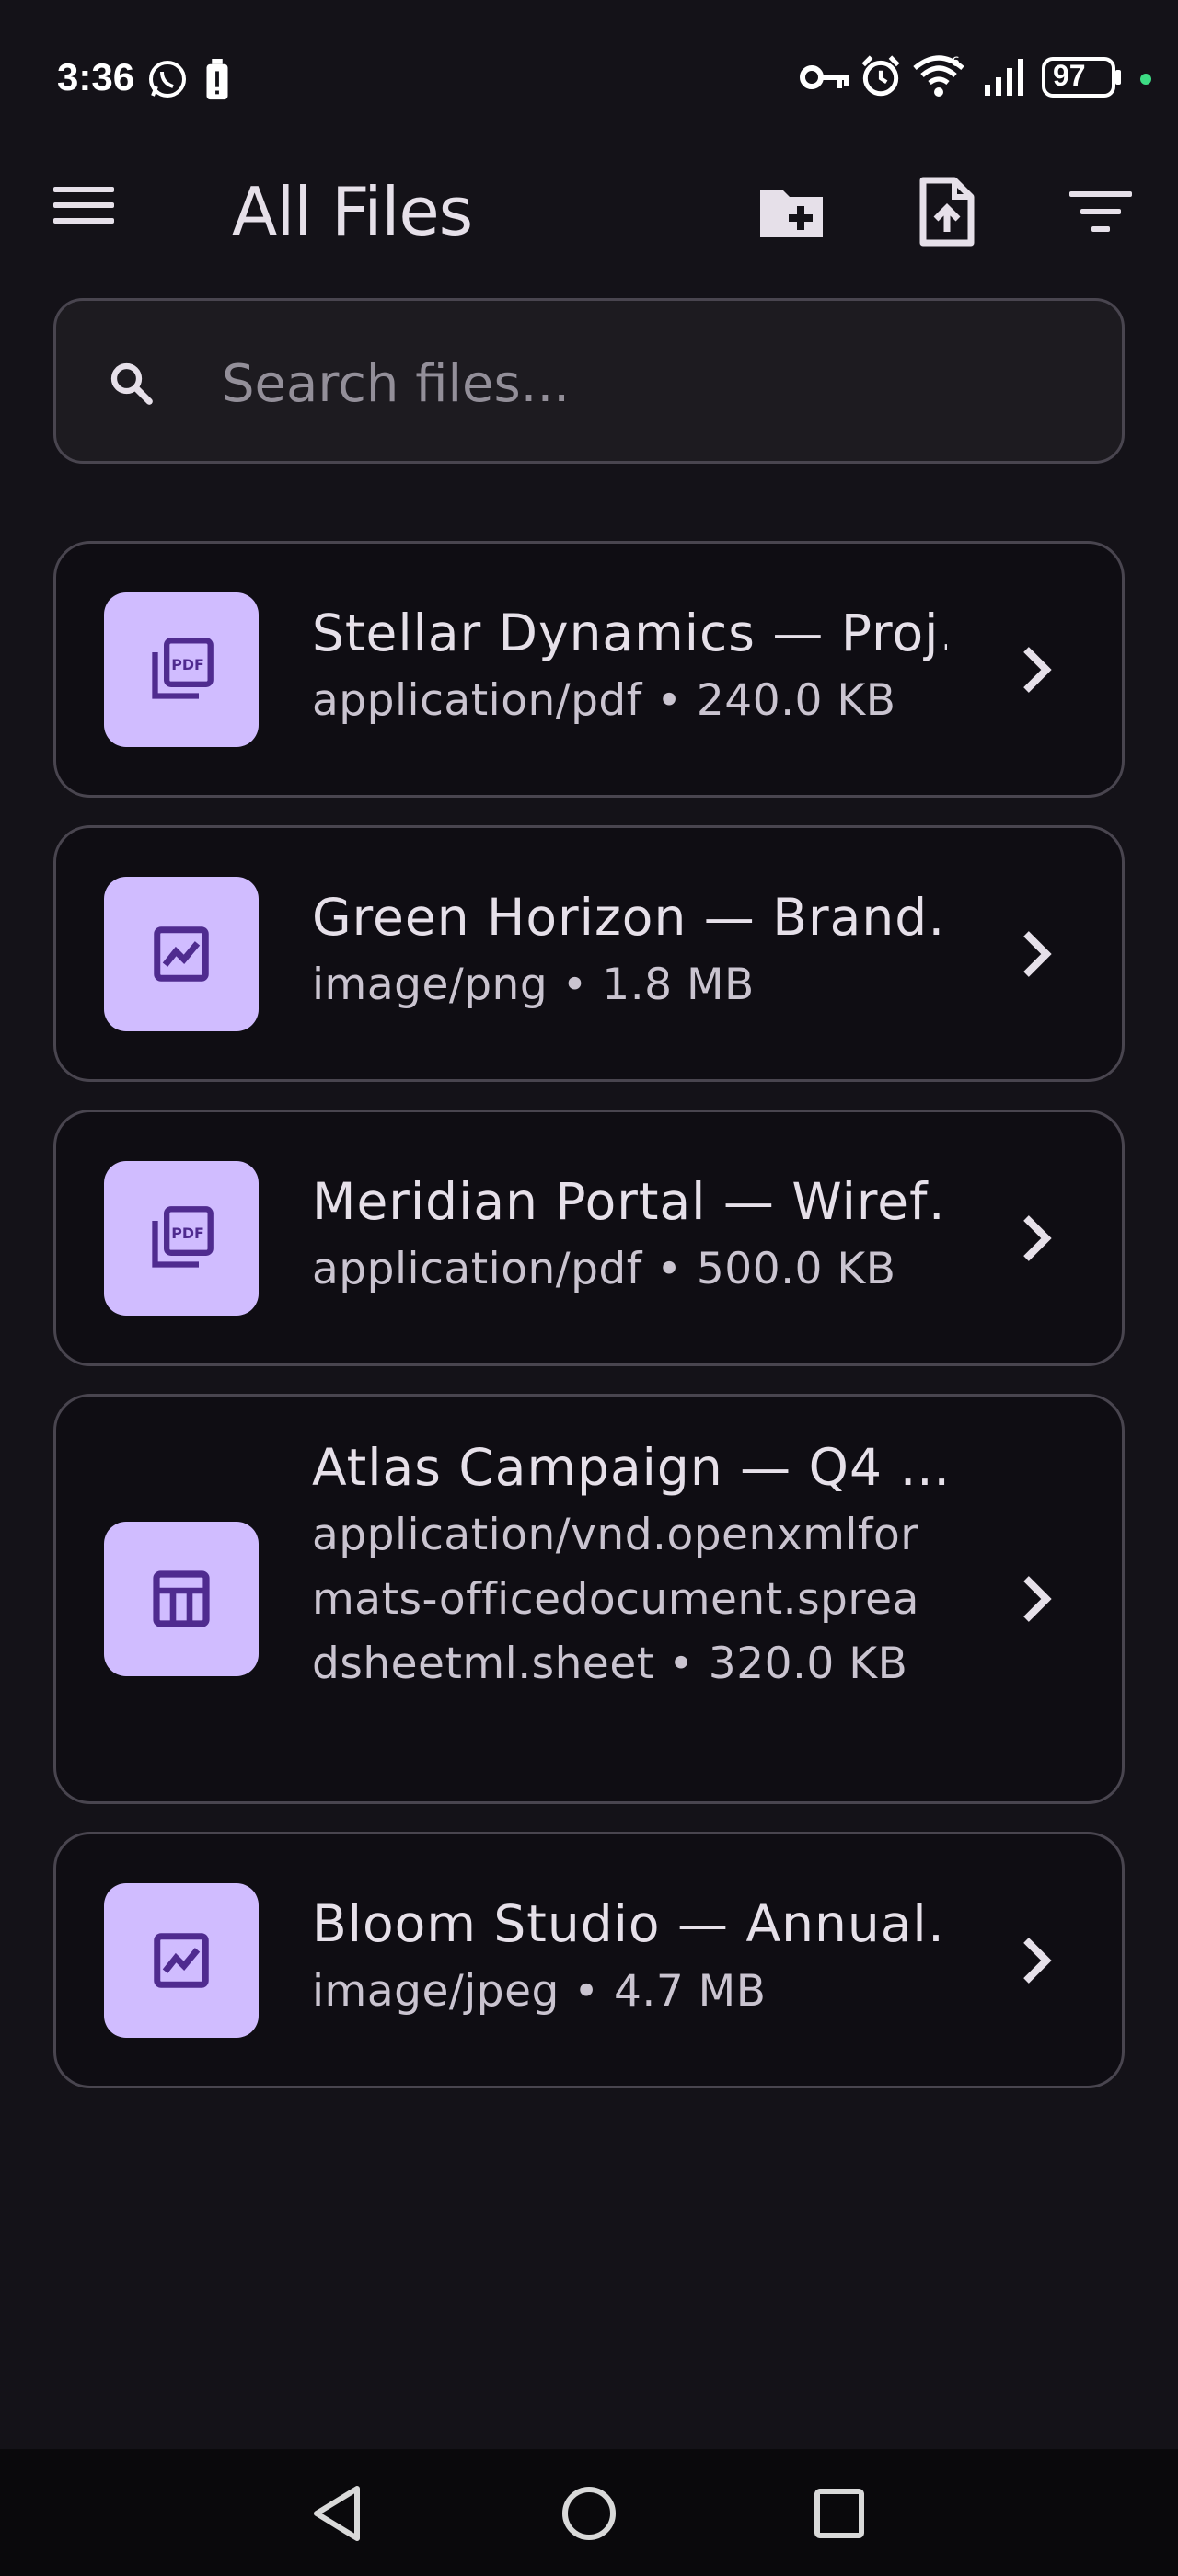  What do you see at coordinates (352, 211) in the screenshot?
I see `page-title: All Files` at bounding box center [352, 211].